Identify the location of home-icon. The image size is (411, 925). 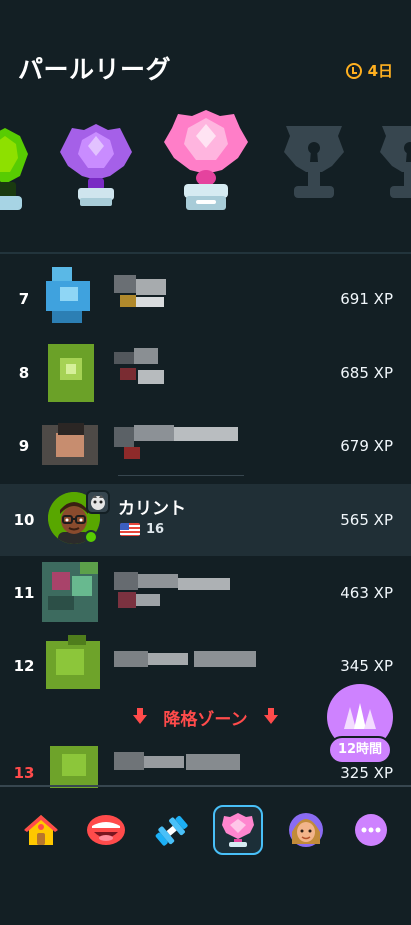
(41, 830).